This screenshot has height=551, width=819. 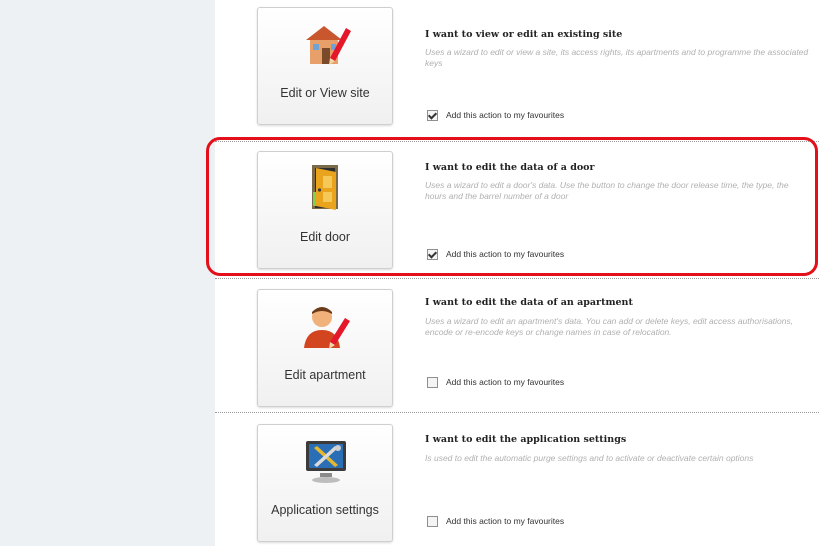 I want to click on action-title: I want to edit the application settings, so click(x=526, y=439).